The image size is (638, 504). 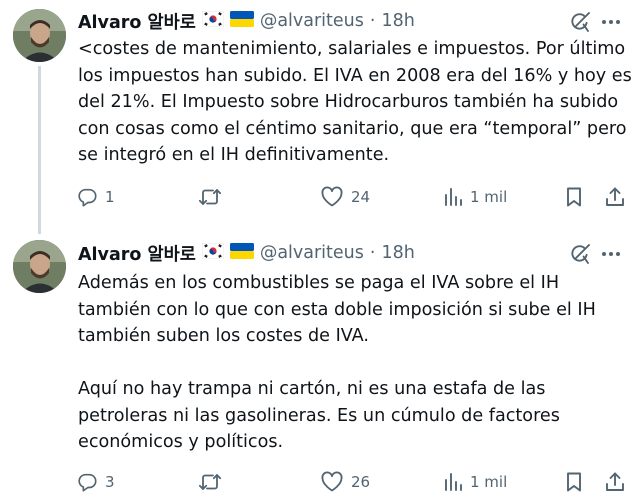 I want to click on reply-button: 3, so click(x=95, y=482).